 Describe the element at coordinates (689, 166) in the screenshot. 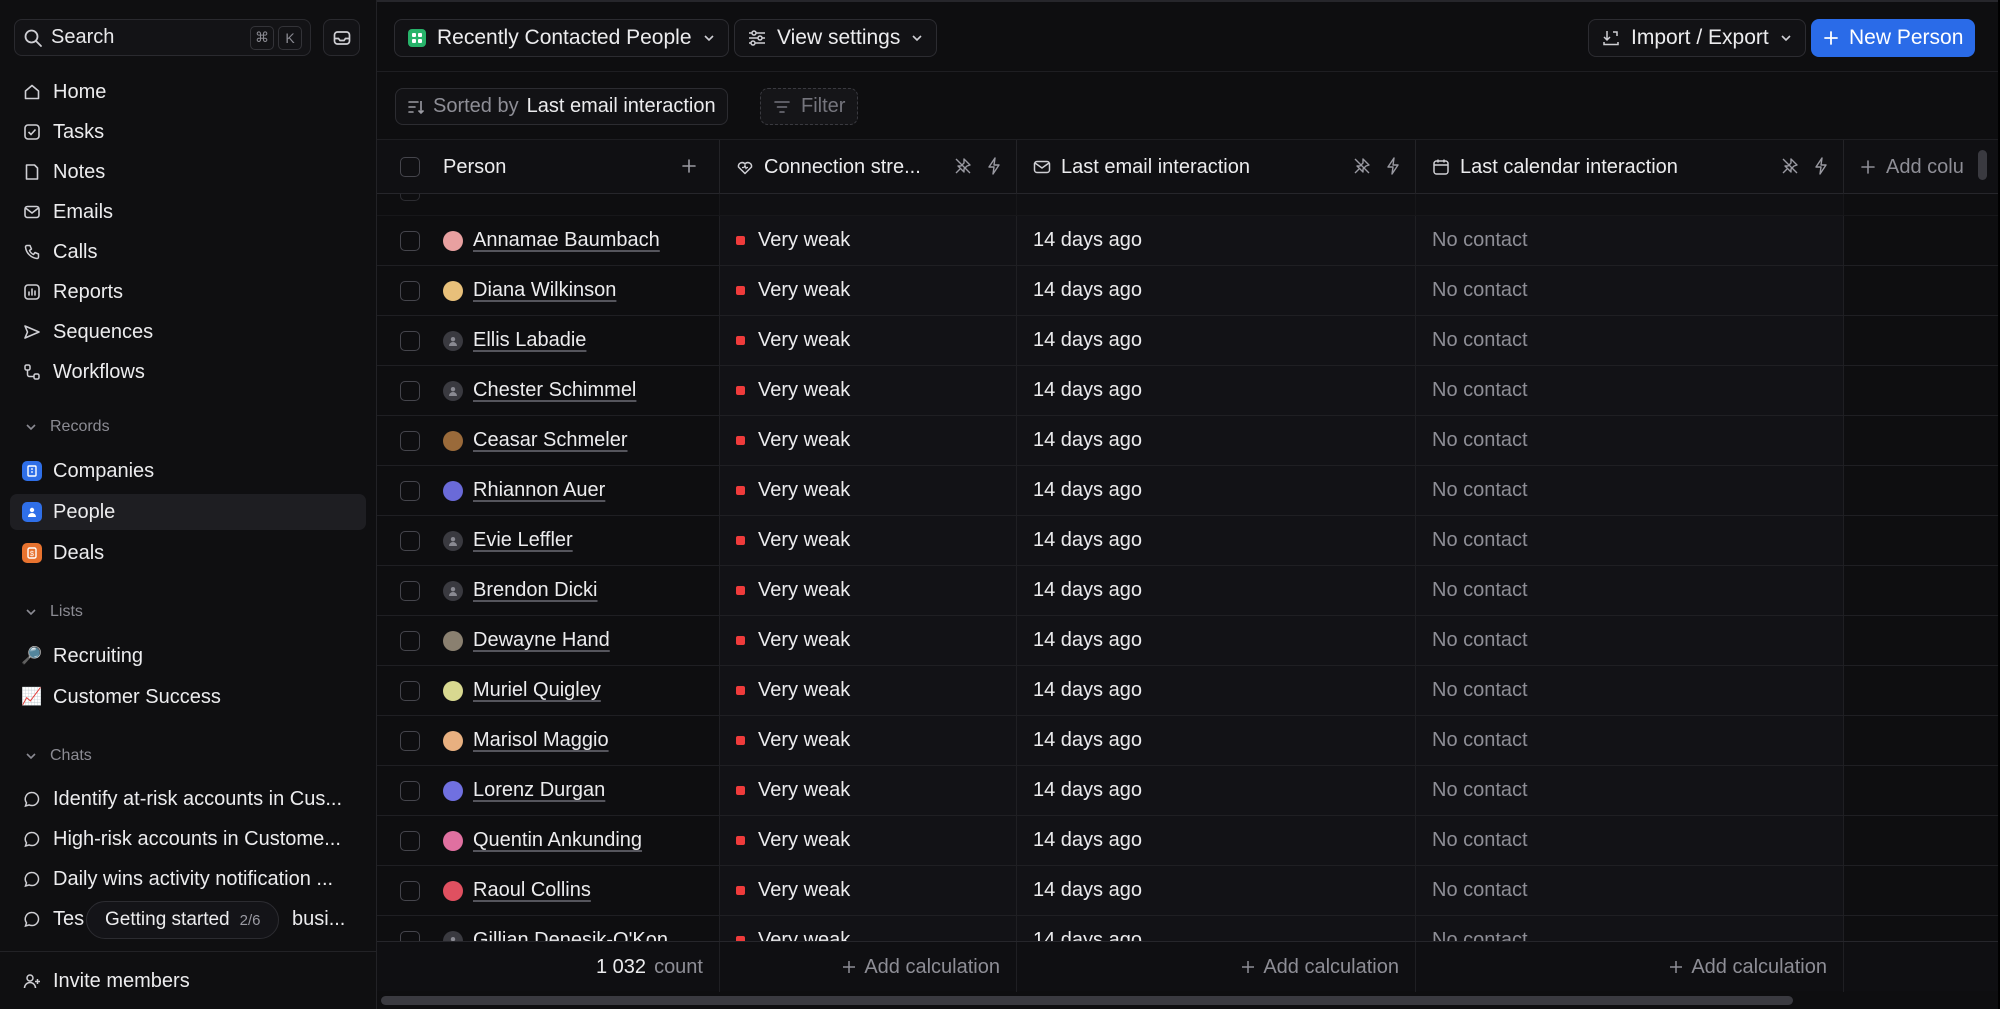

I see `add-field-icon` at that location.